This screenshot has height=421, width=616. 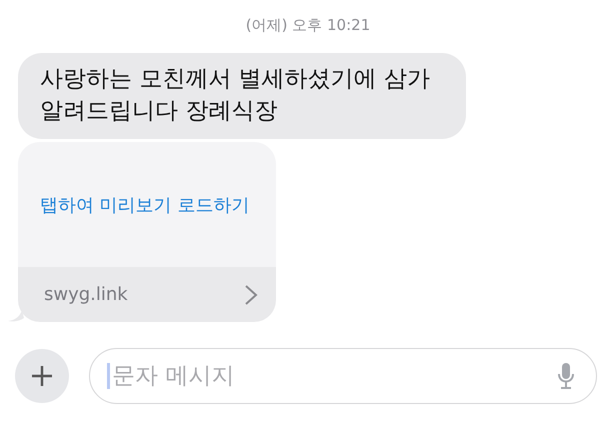 I want to click on load-preview-link: 탭하여 미리보기 로드하기, so click(x=145, y=204).